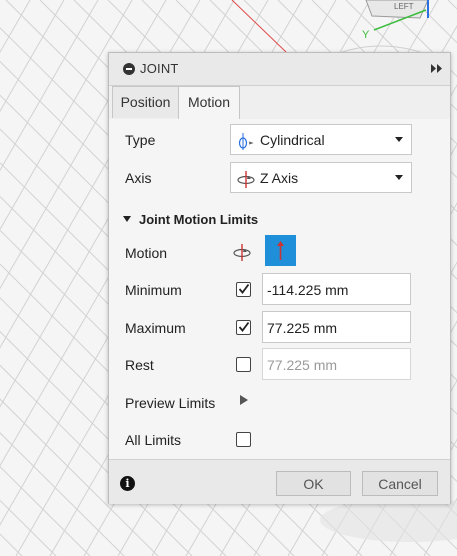  Describe the element at coordinates (404, 6) in the screenshot. I see `viewcube-face-label: LEFT` at that location.